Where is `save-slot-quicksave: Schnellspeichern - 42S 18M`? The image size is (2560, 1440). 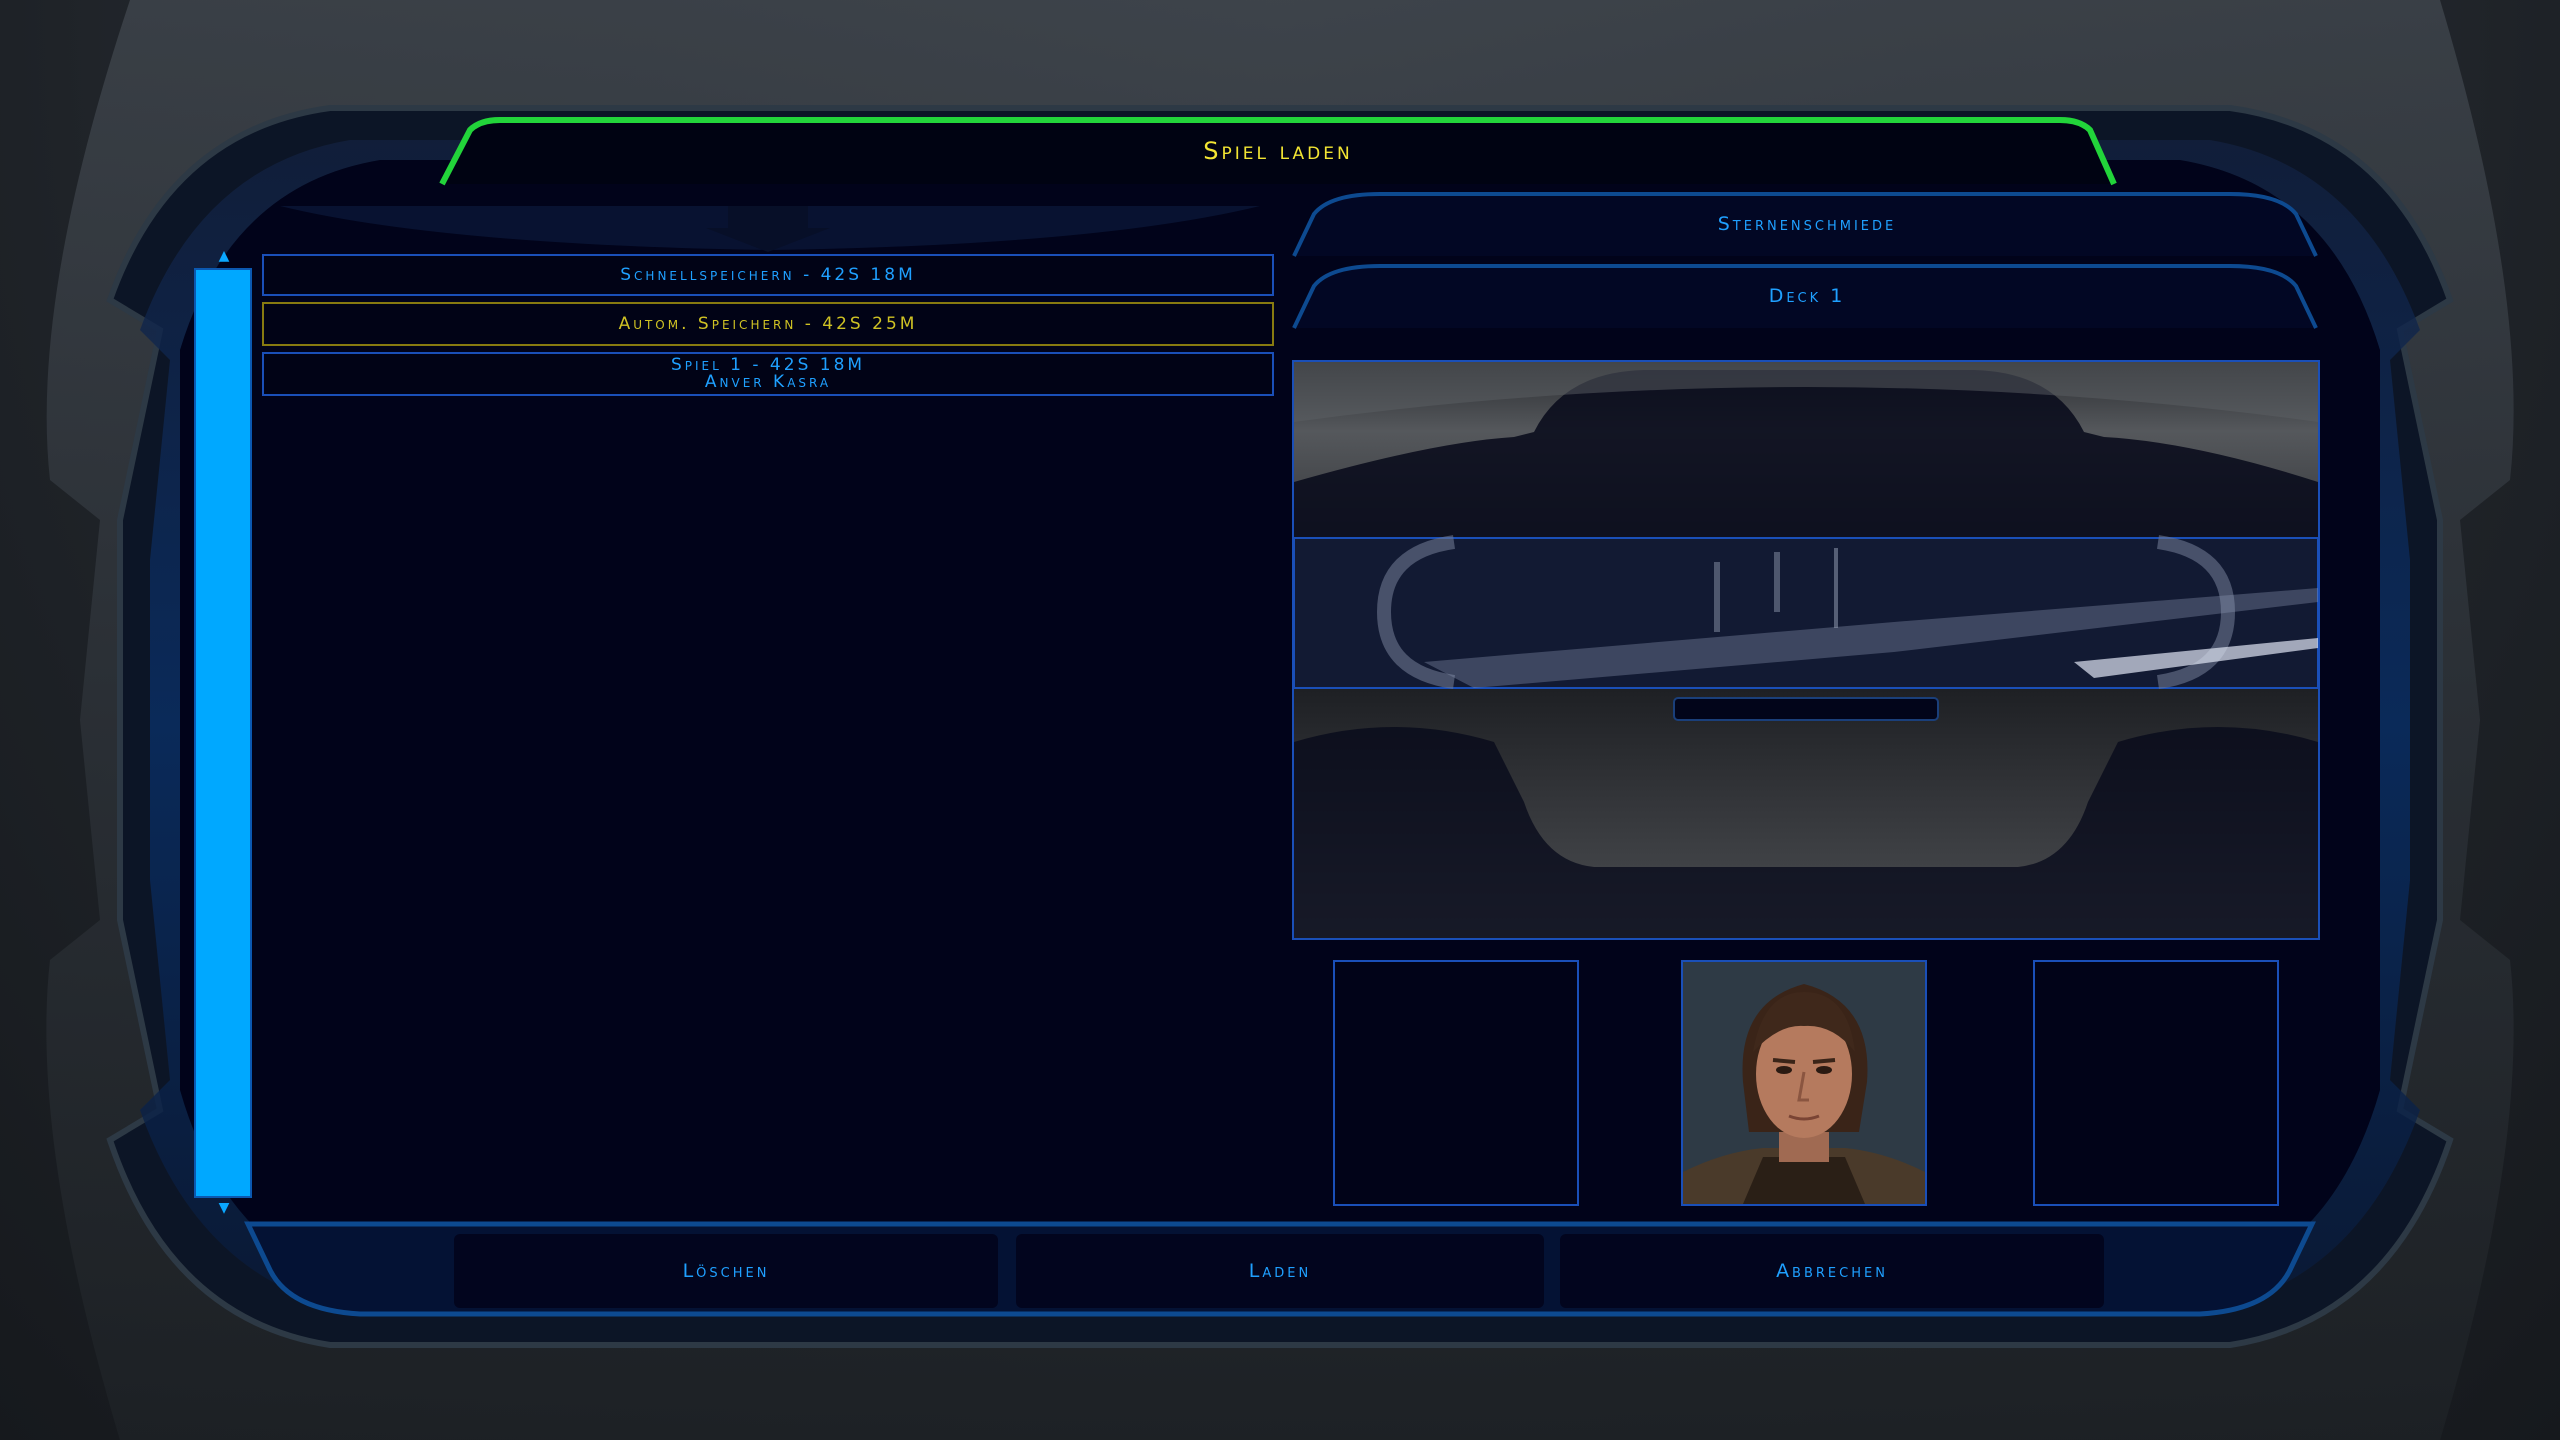 save-slot-quicksave: Schnellspeichern - 42S 18M is located at coordinates (768, 275).